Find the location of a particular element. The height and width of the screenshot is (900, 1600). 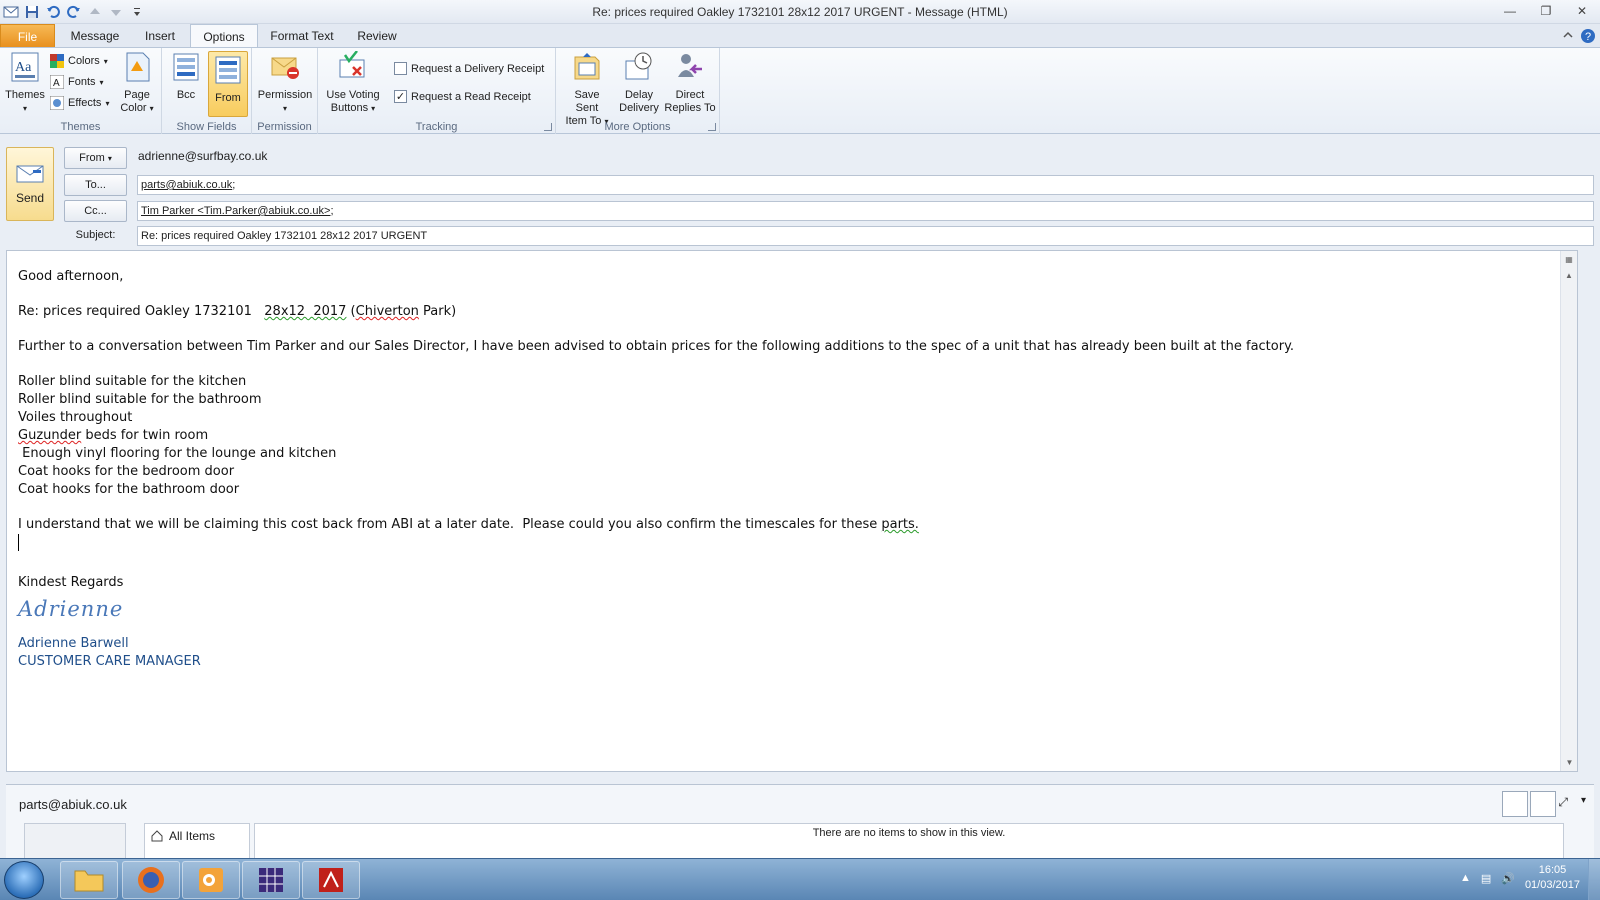

fonts-button: A Fonts ▾ is located at coordinates (77, 82).